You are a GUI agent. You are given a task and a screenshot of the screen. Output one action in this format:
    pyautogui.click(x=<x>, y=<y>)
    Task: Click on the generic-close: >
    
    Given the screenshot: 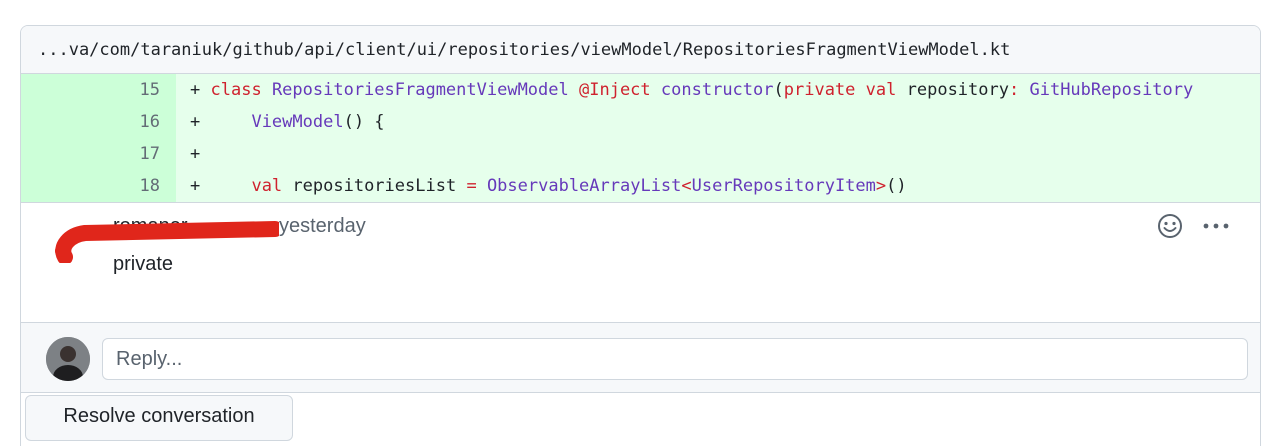 What is the action you would take?
    pyautogui.click(x=881, y=186)
    